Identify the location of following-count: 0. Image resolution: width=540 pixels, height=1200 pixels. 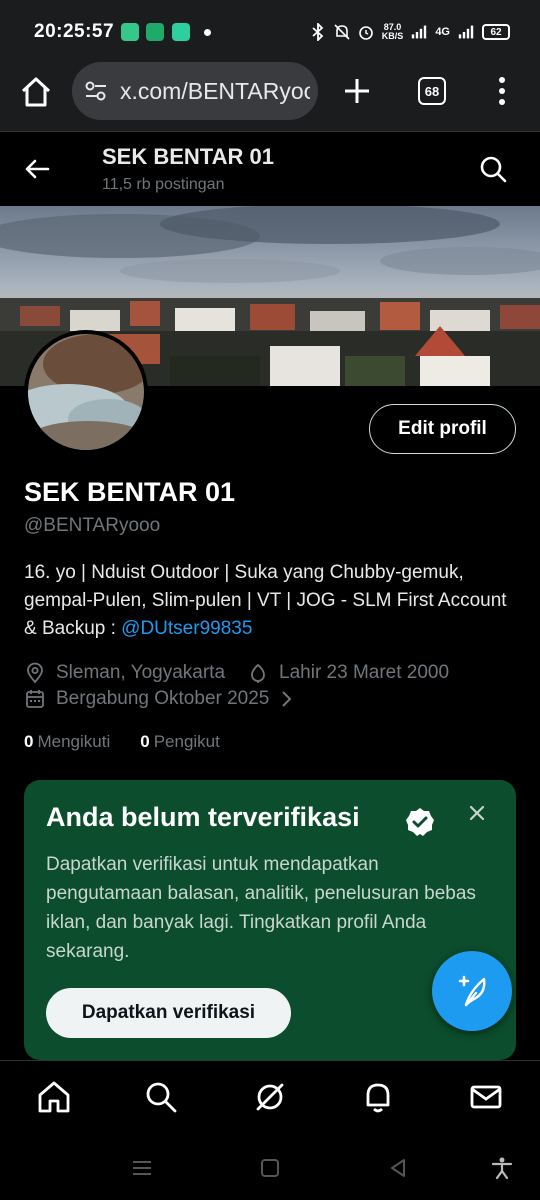
(29, 741).